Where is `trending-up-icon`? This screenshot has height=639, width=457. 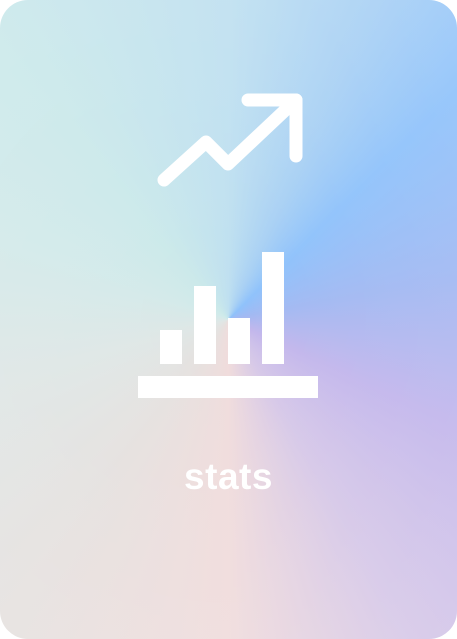 trending-up-icon is located at coordinates (230, 140).